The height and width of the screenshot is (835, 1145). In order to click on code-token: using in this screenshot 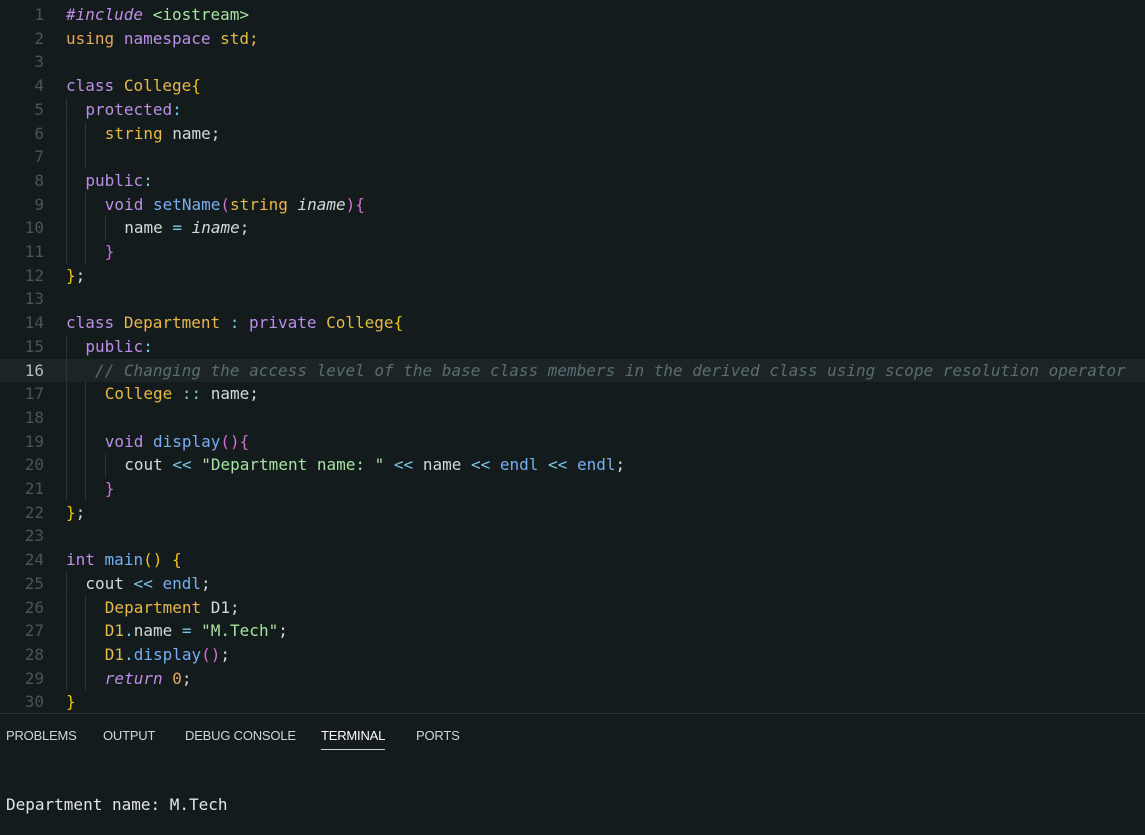, I will do `click(90, 38)`.